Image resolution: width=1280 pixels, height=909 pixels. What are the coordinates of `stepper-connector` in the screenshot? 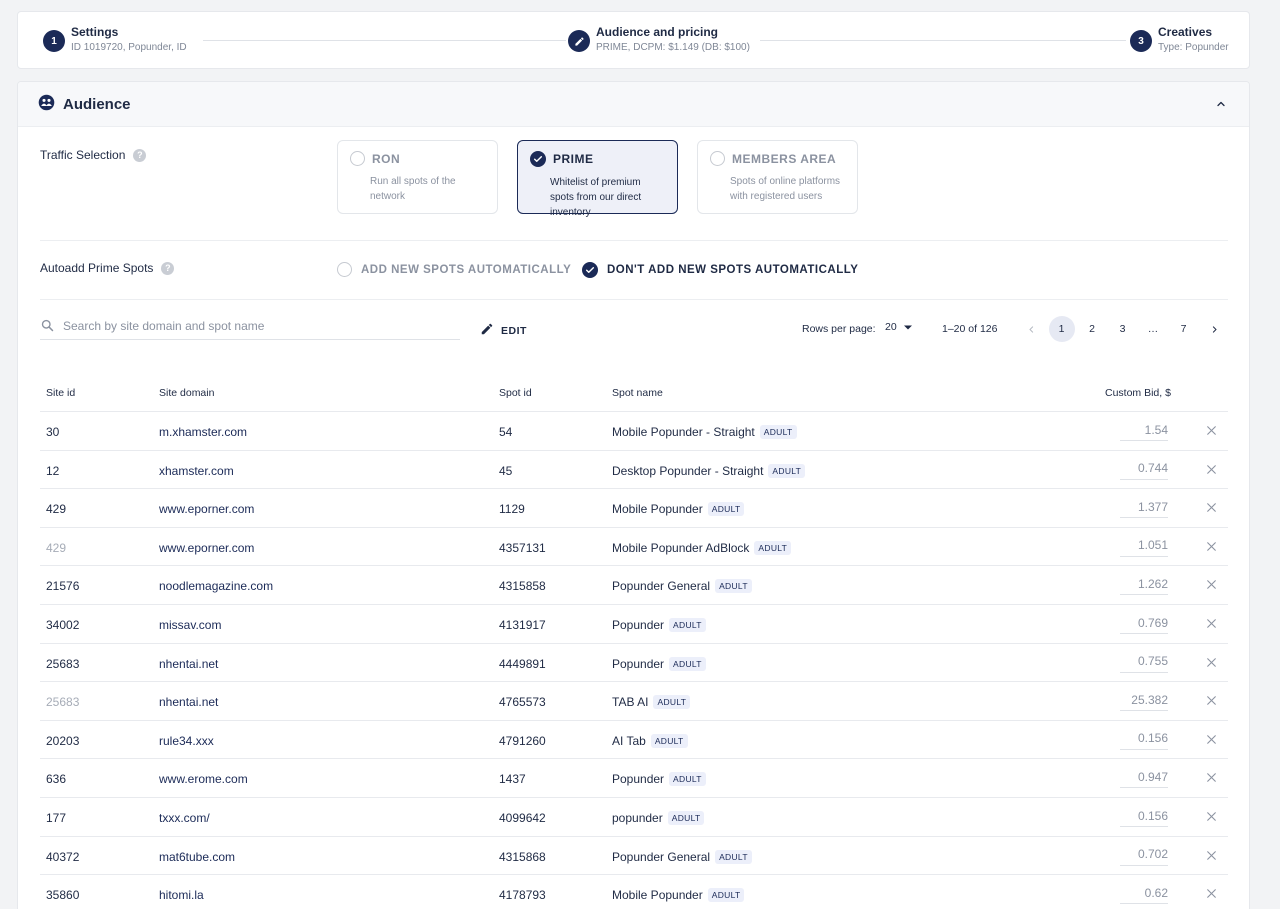 It's located at (384, 40).